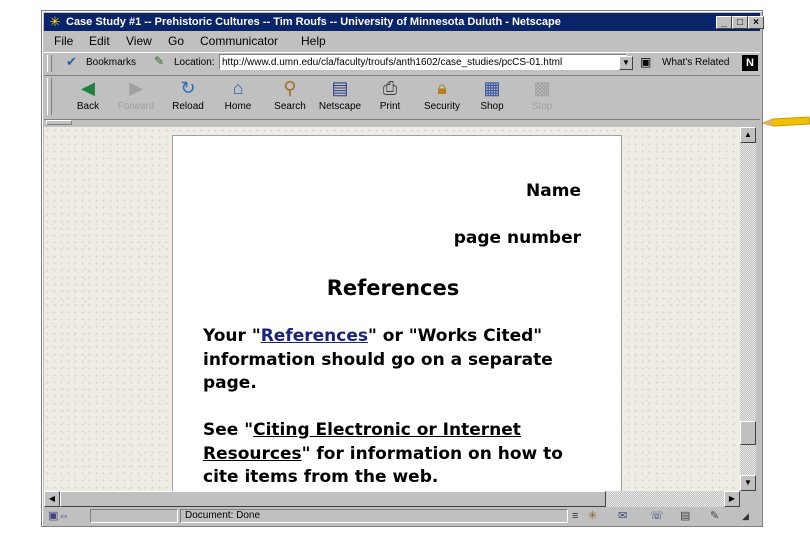  I want to click on maximize-button: □, so click(740, 22).